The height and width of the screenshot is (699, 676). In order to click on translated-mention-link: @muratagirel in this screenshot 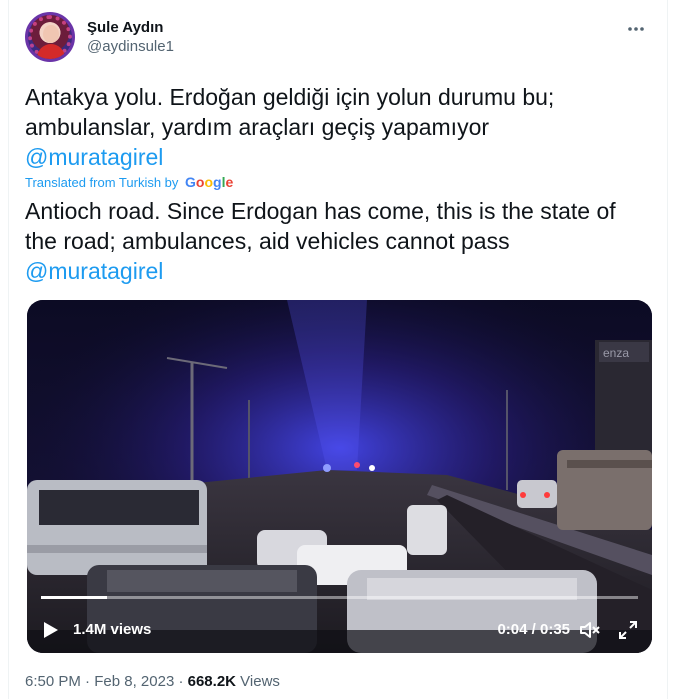, I will do `click(335, 271)`.